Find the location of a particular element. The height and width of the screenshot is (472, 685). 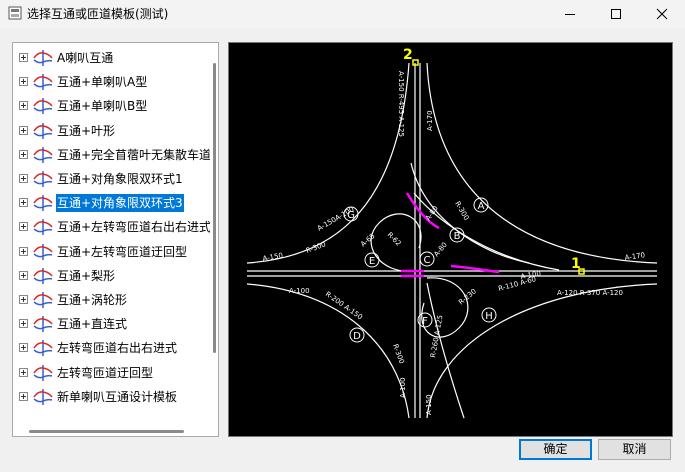

tree-item: 互通+对角象限双环式1 is located at coordinates (111, 179).